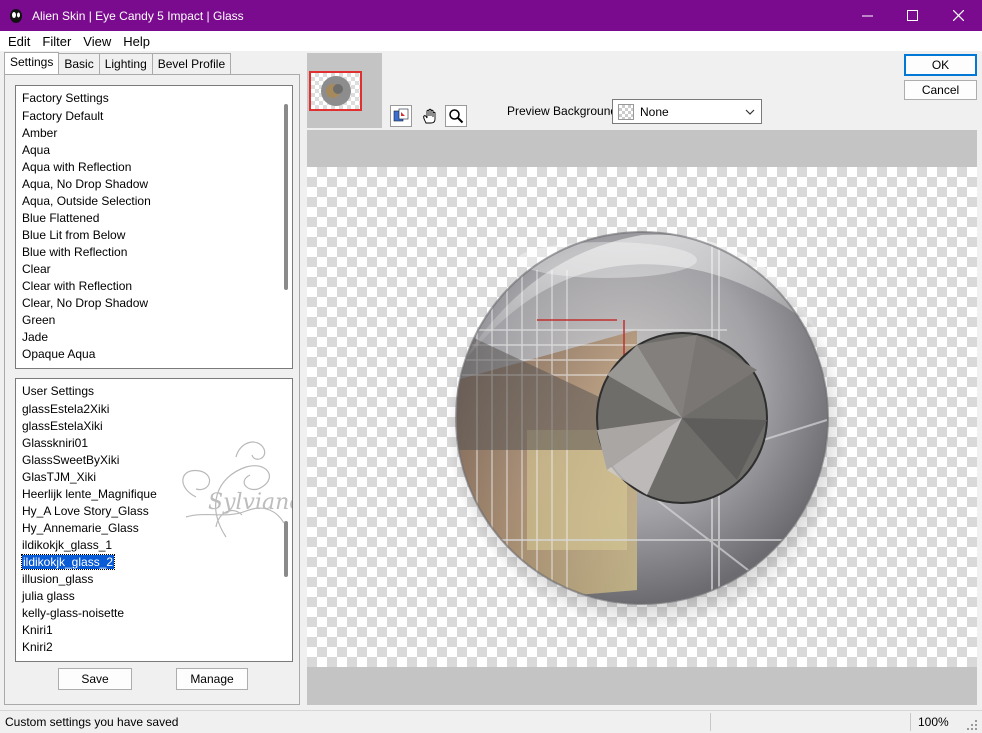  I want to click on navigator-panel, so click(344, 90).